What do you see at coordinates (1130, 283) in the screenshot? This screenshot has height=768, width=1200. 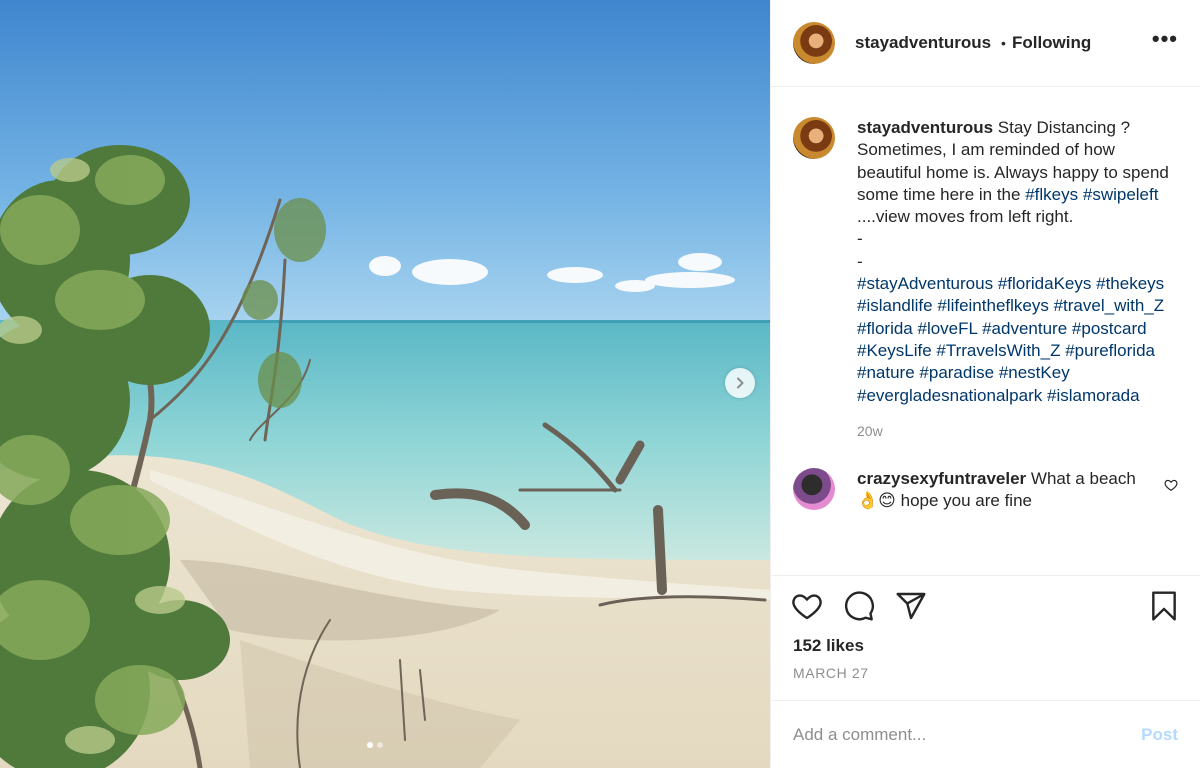 I see `hashtag-link: #thekeys` at bounding box center [1130, 283].